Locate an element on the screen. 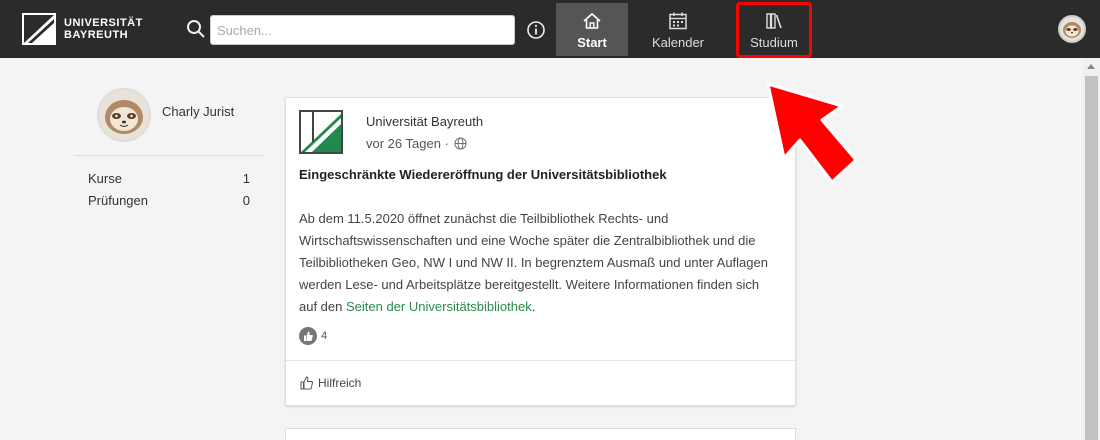  info-icon is located at coordinates (536, 30).